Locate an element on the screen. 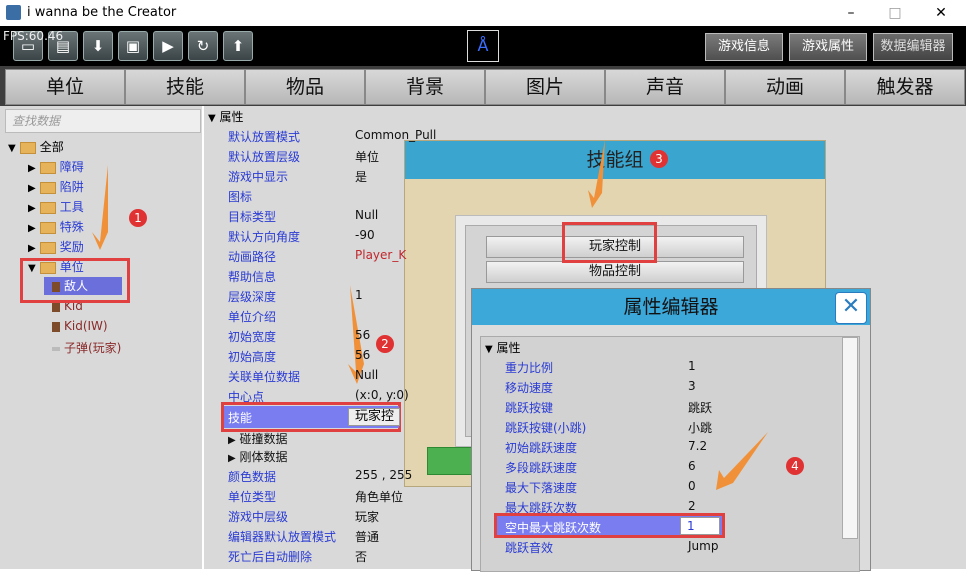 The width and height of the screenshot is (966, 572). property-row-label: 初始宽度 is located at coordinates (252, 336).